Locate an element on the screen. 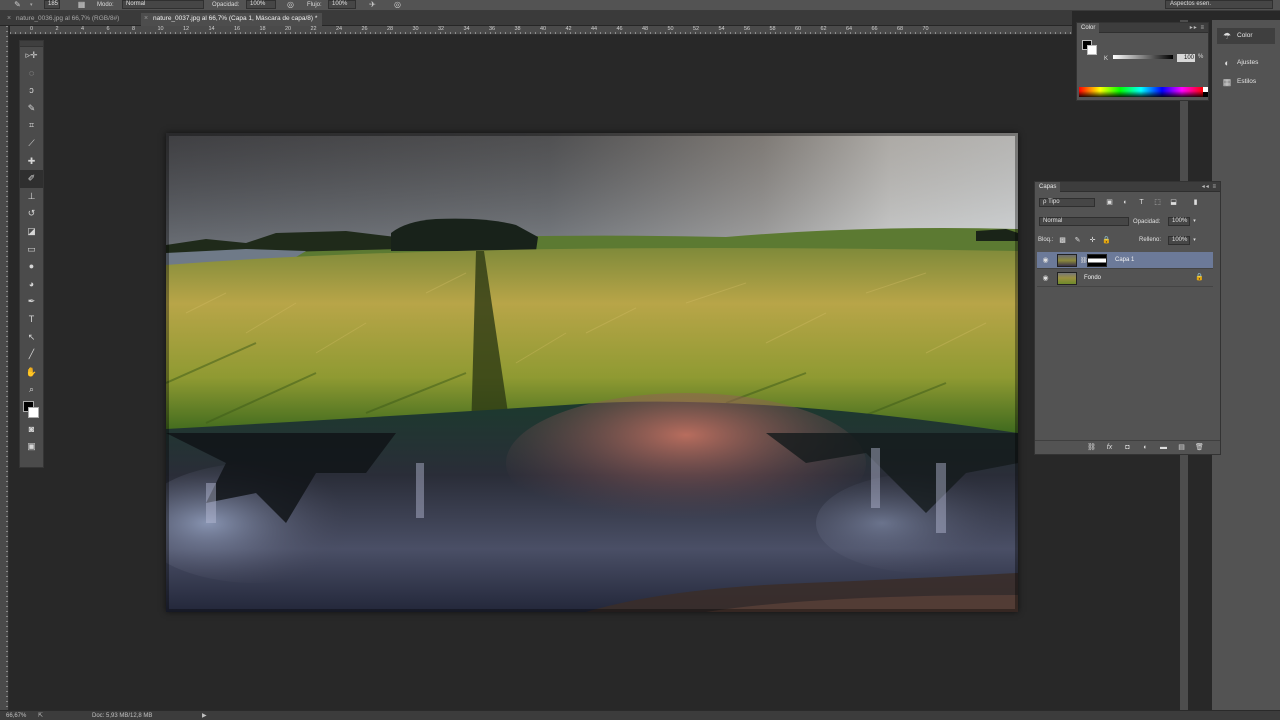 The image size is (1280, 720). brush-dropdown-icon: ▾ is located at coordinates (31, 5).